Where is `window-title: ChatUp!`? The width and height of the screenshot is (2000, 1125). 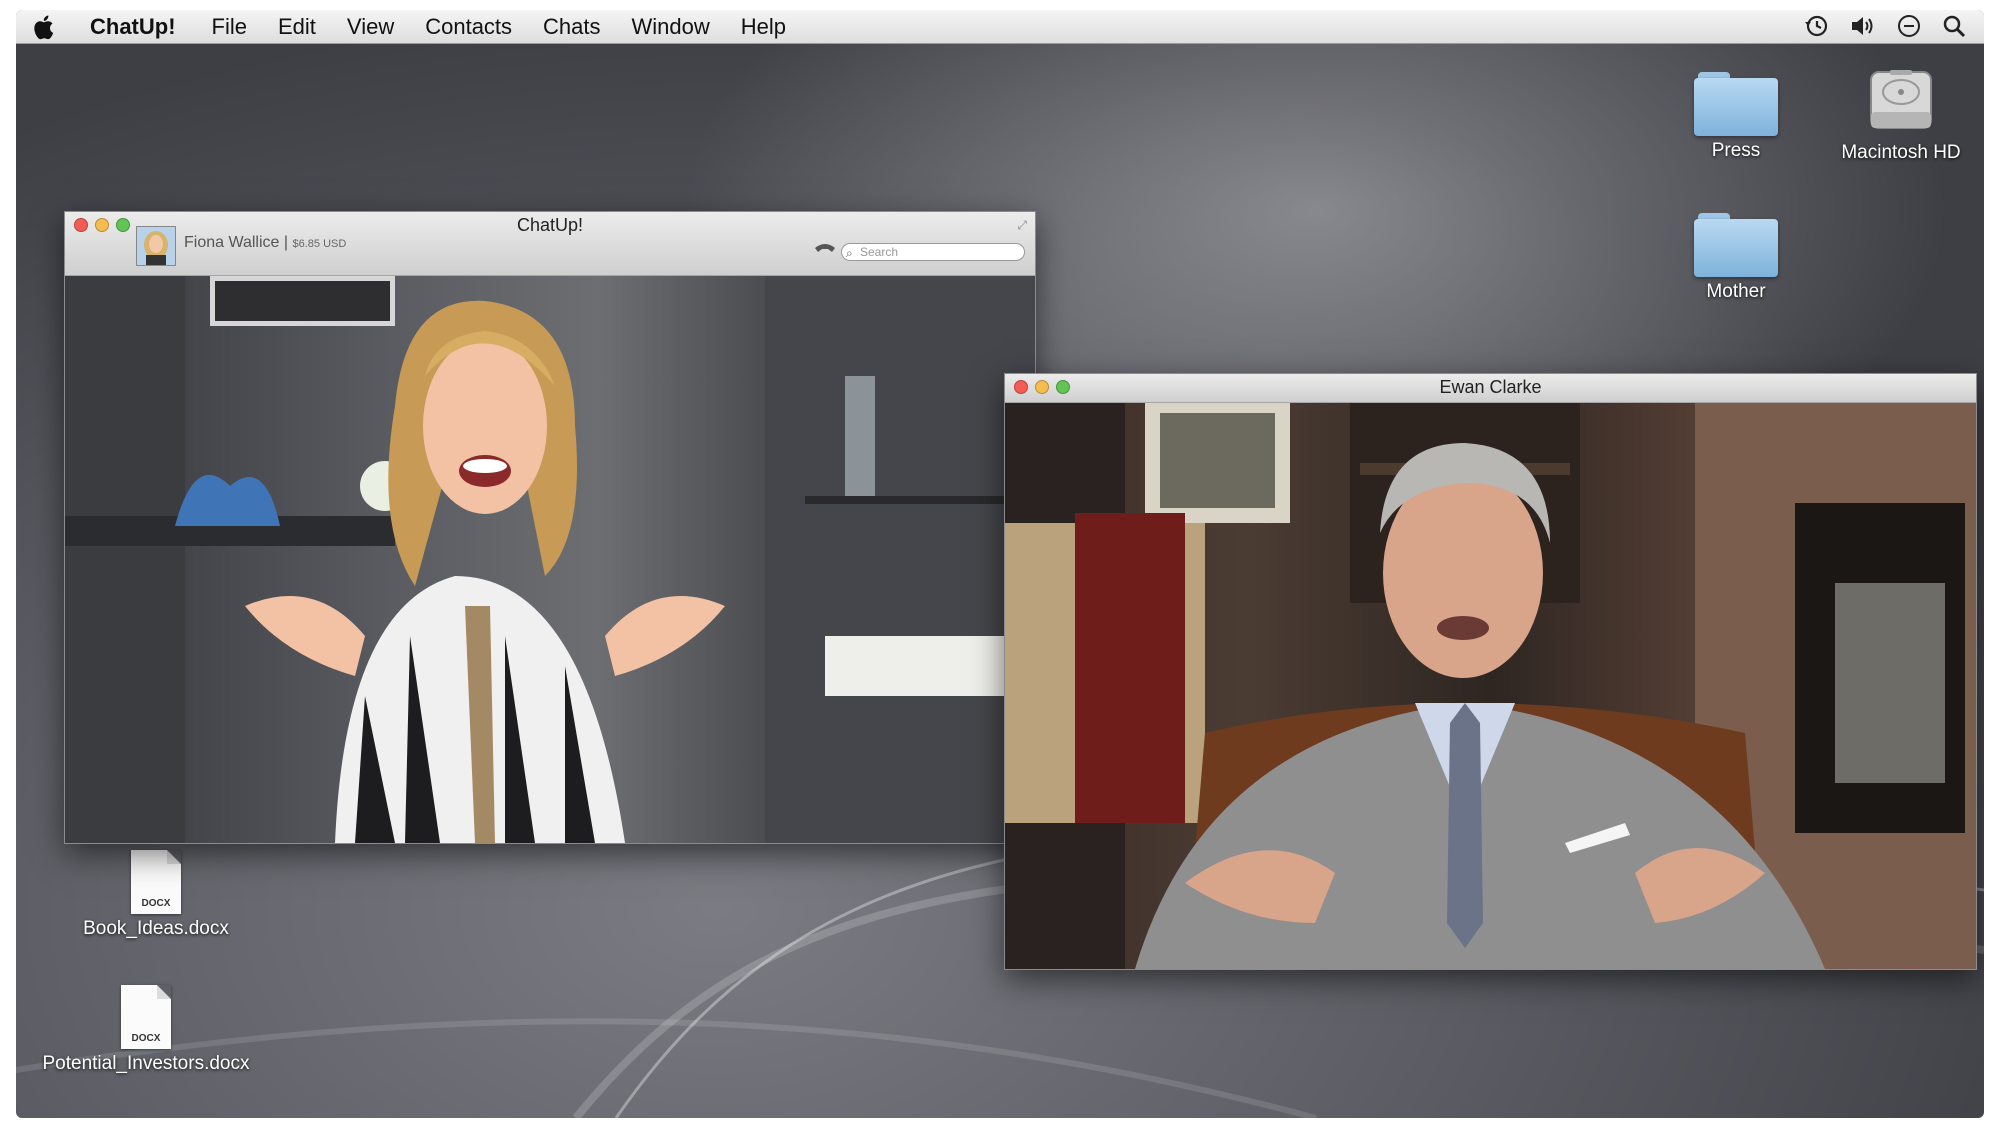 window-title: ChatUp! is located at coordinates (550, 225).